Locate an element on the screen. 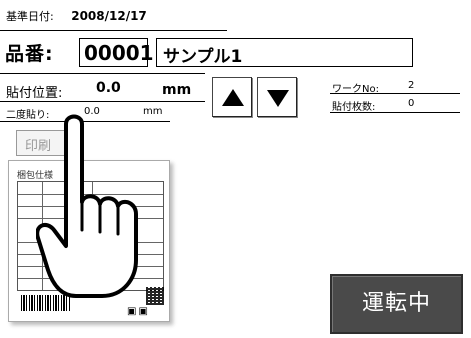 The image size is (471, 338). applied-count-value: 0 is located at coordinates (411, 103).